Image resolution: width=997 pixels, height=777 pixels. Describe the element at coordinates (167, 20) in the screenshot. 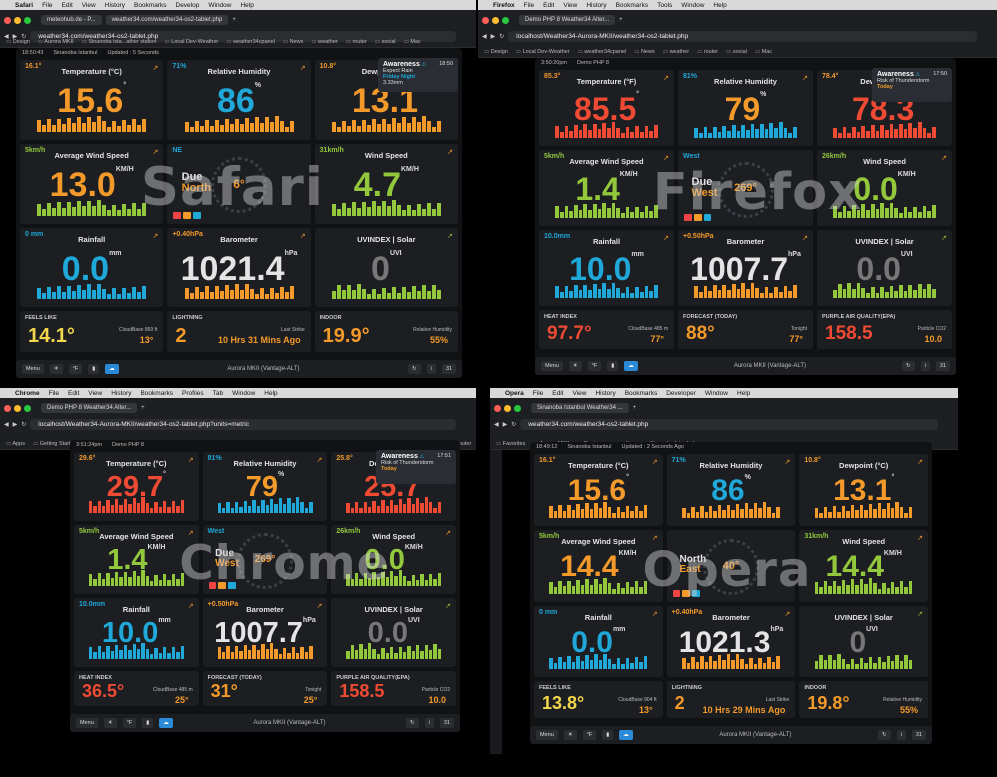

I see `browser-tab: weather34.com/weather34-os2-tablet.php` at that location.